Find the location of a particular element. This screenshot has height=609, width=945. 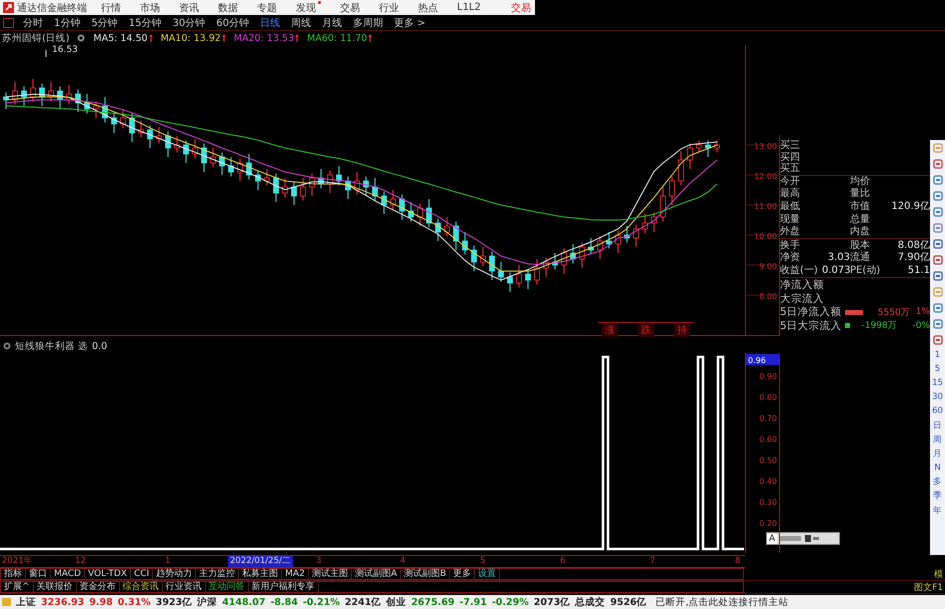

indicator-tab: 主力监控 is located at coordinates (218, 574).